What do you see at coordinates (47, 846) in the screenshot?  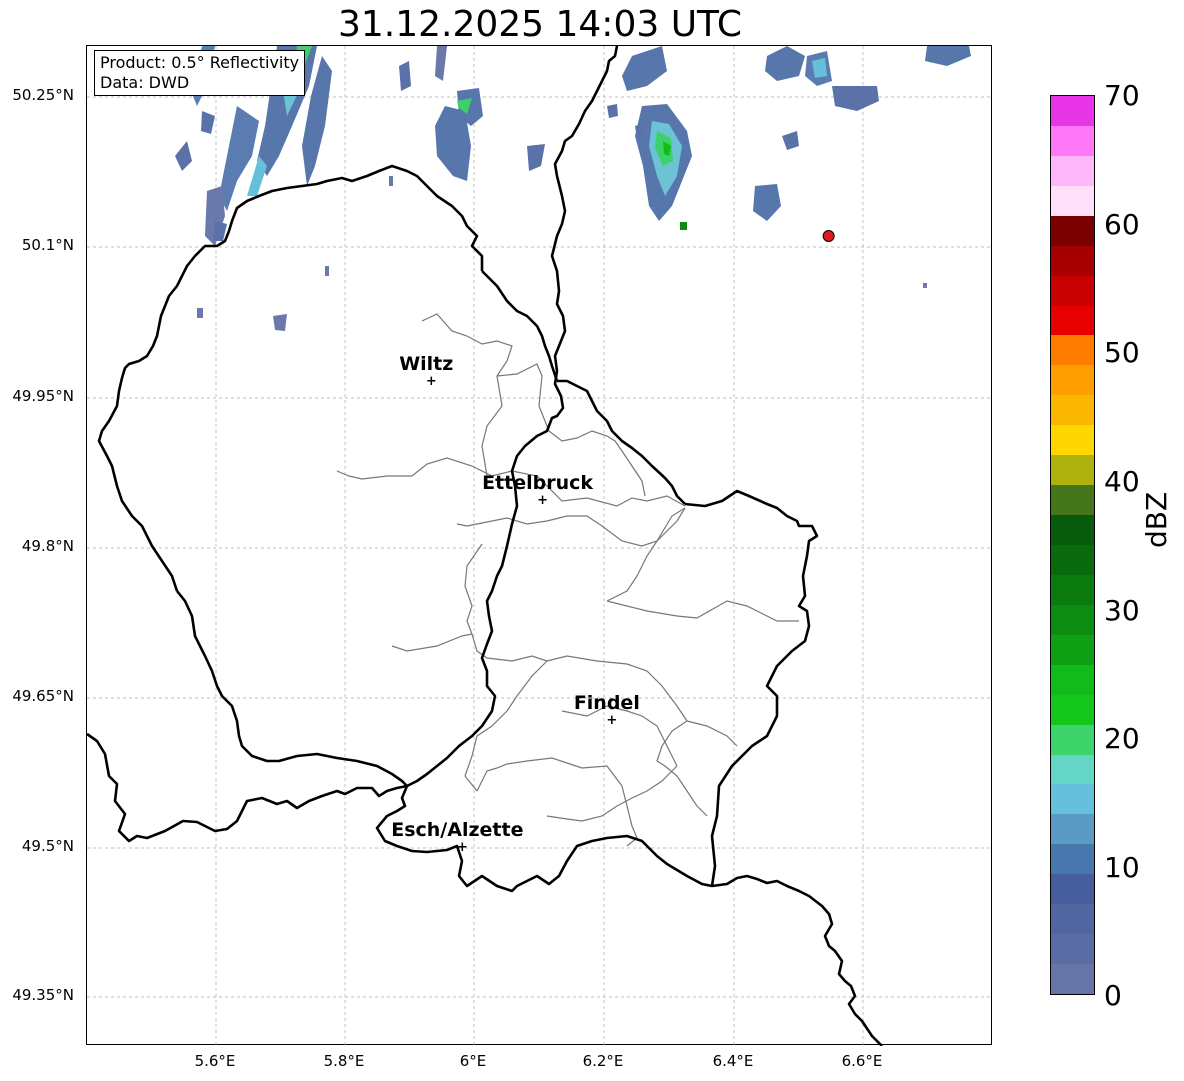 I see `lat-label: 49.5°N` at bounding box center [47, 846].